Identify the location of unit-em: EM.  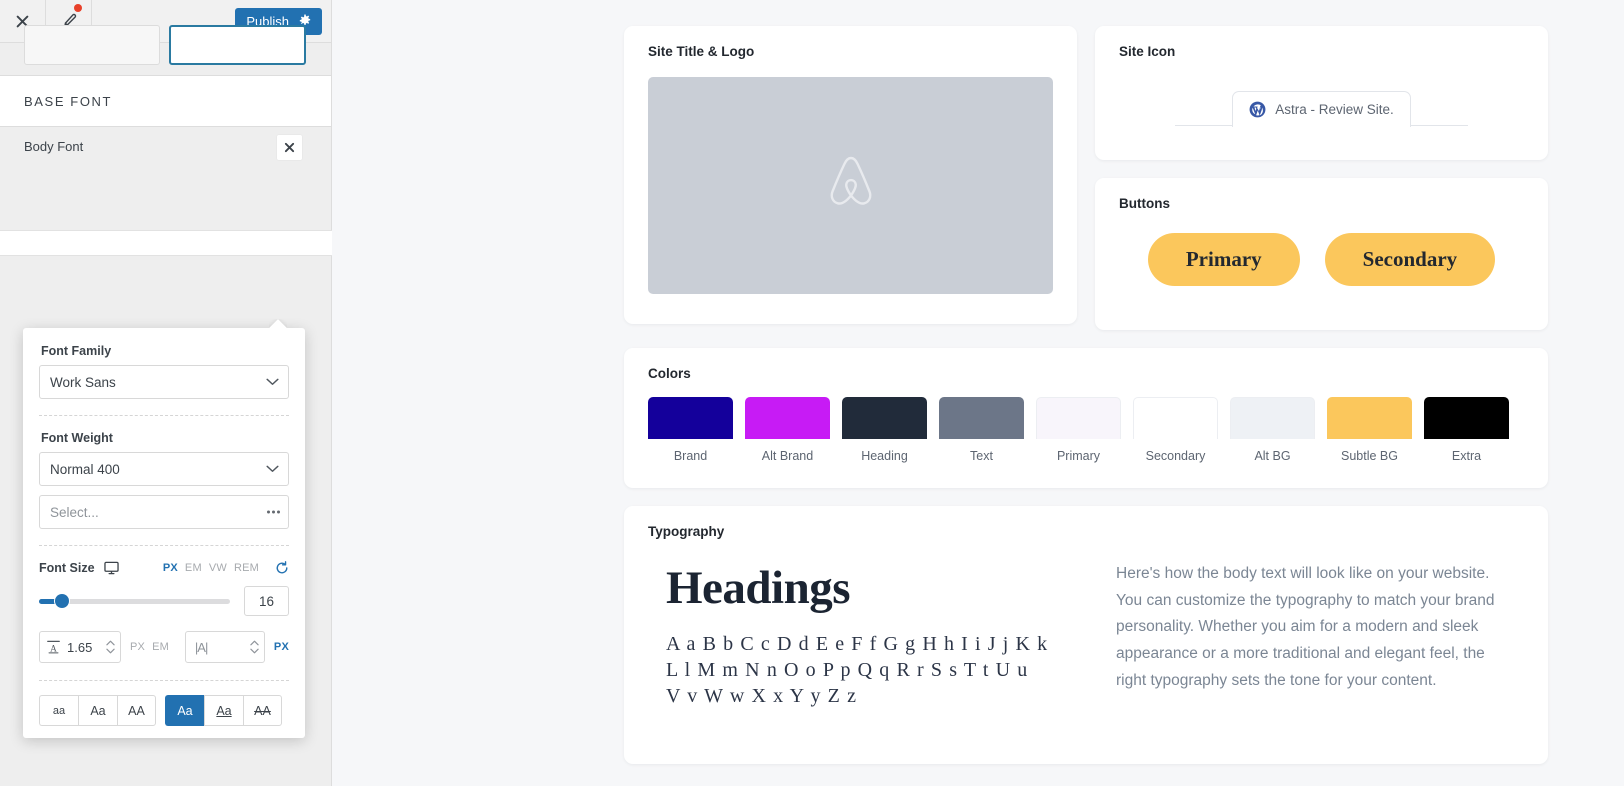
(193, 568).